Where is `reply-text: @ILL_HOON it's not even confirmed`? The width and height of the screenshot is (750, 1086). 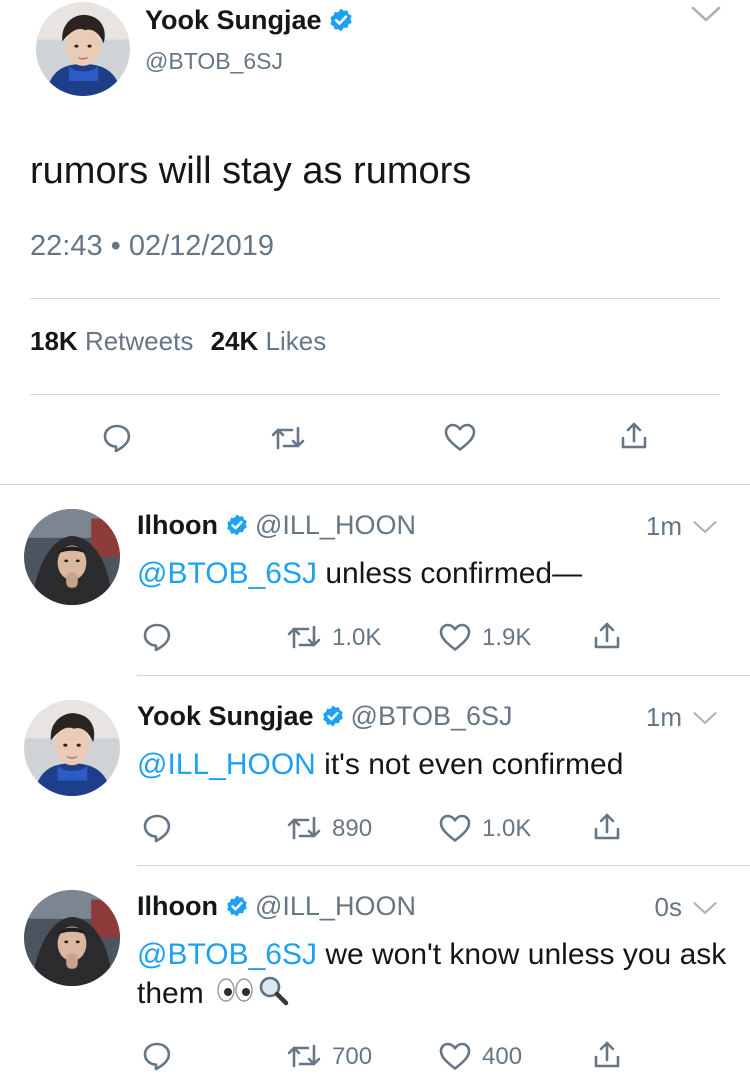
reply-text: @ILL_HOON it's not even confirmed is located at coordinates (432, 764).